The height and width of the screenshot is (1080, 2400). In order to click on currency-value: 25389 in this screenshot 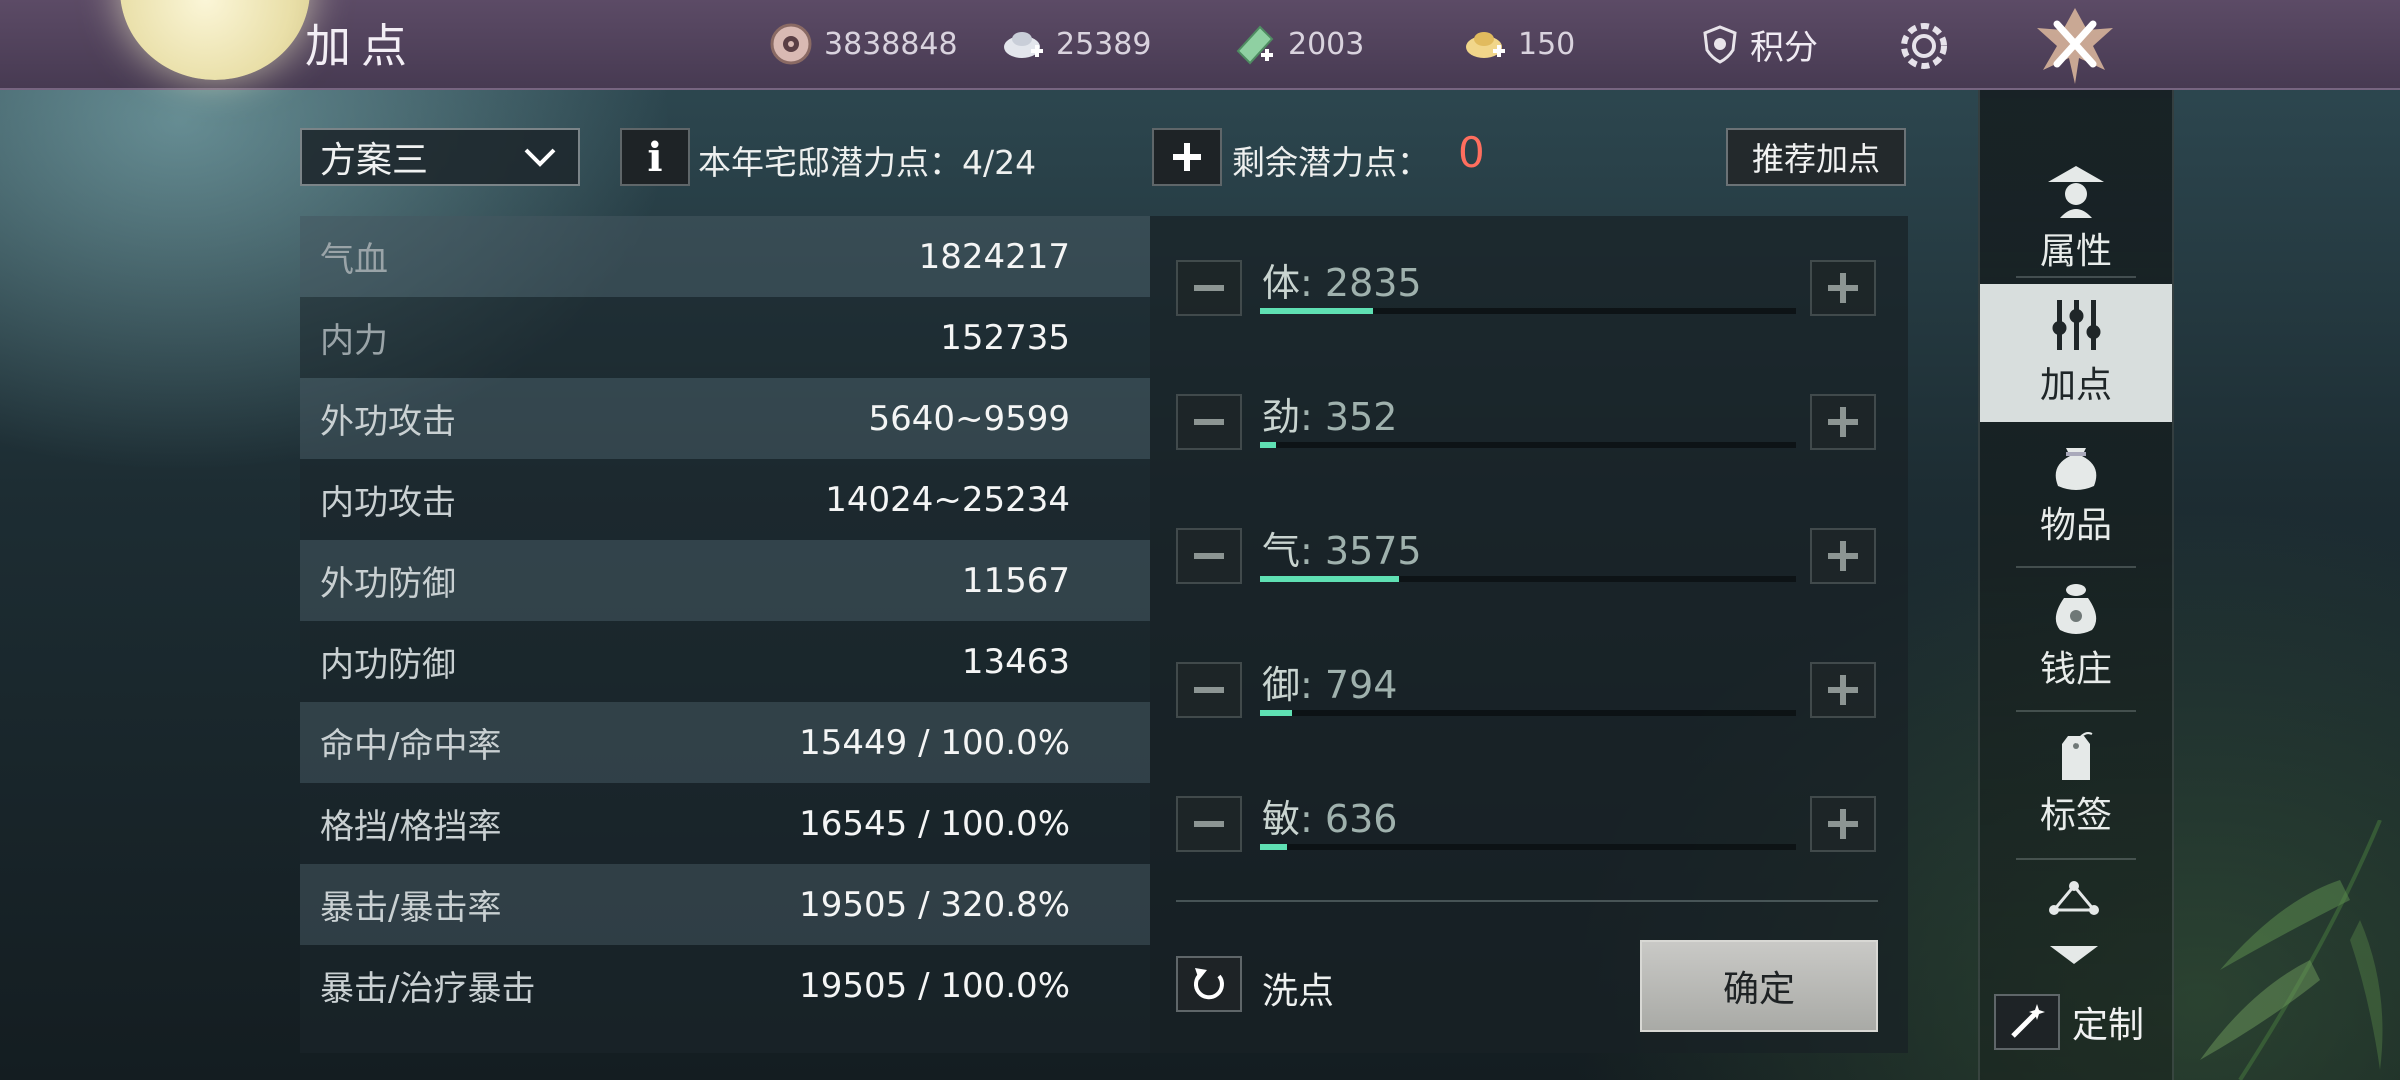, I will do `click(1104, 44)`.